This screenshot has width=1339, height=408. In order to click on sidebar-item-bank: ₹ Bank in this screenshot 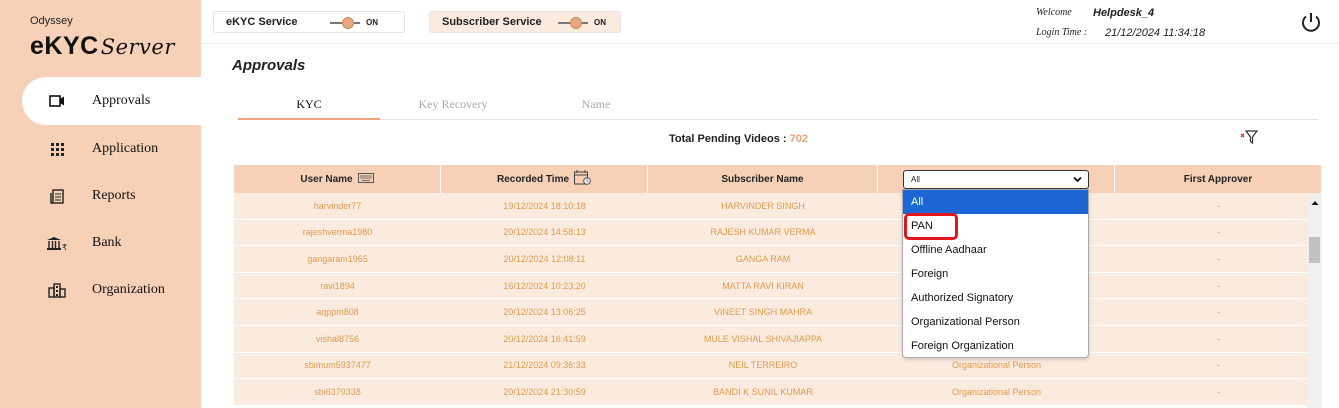, I will do `click(111, 243)`.